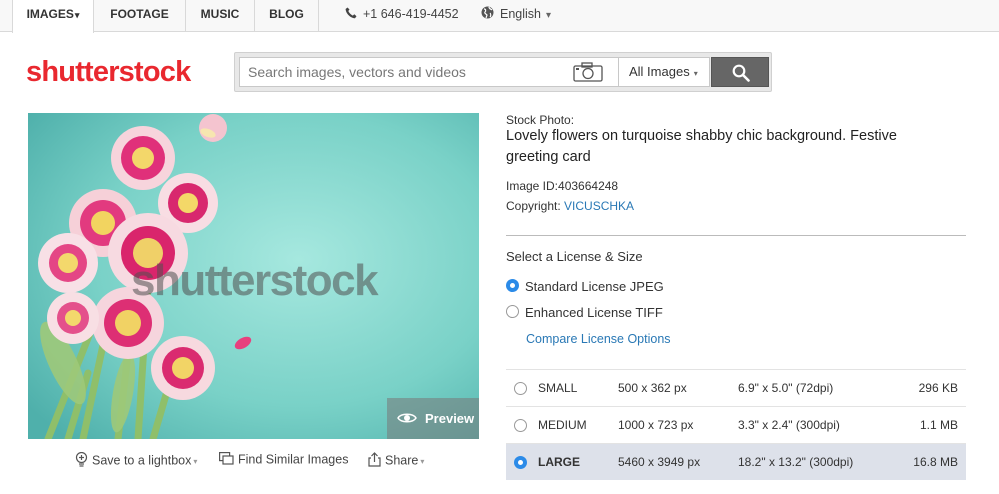 Image resolution: width=999 pixels, height=494 pixels. I want to click on preview-label: Preview, so click(450, 418).